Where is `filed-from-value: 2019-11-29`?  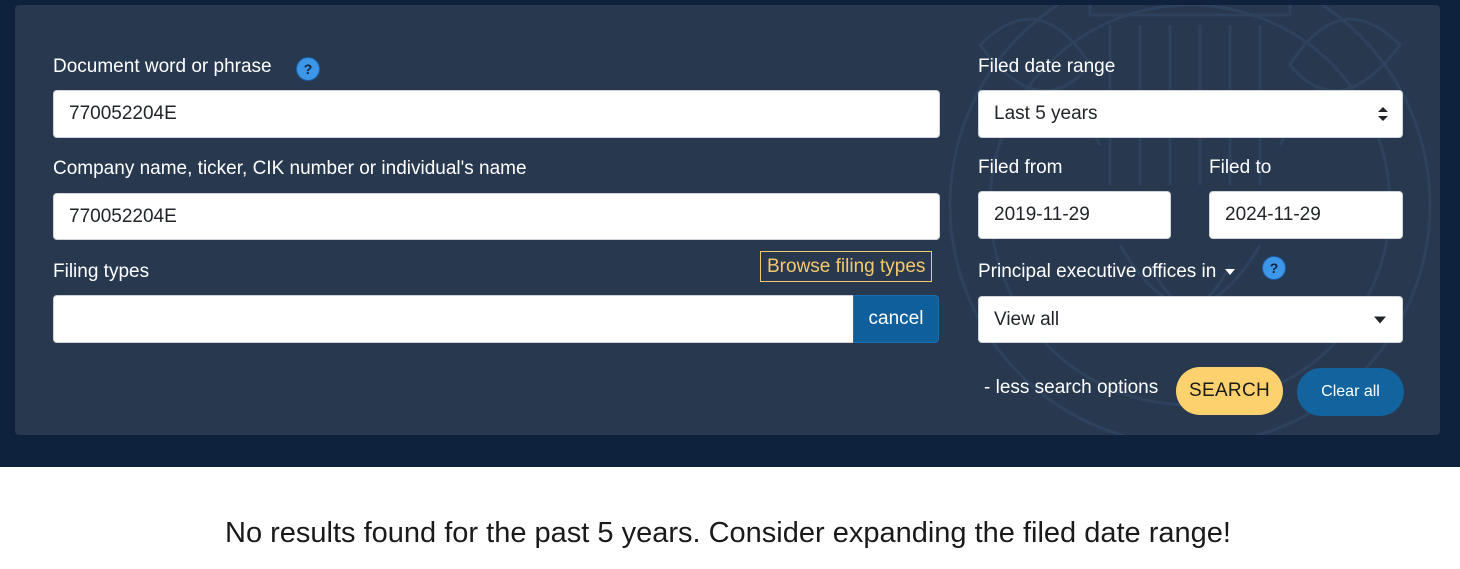
filed-from-value: 2019-11-29 is located at coordinates (1042, 214).